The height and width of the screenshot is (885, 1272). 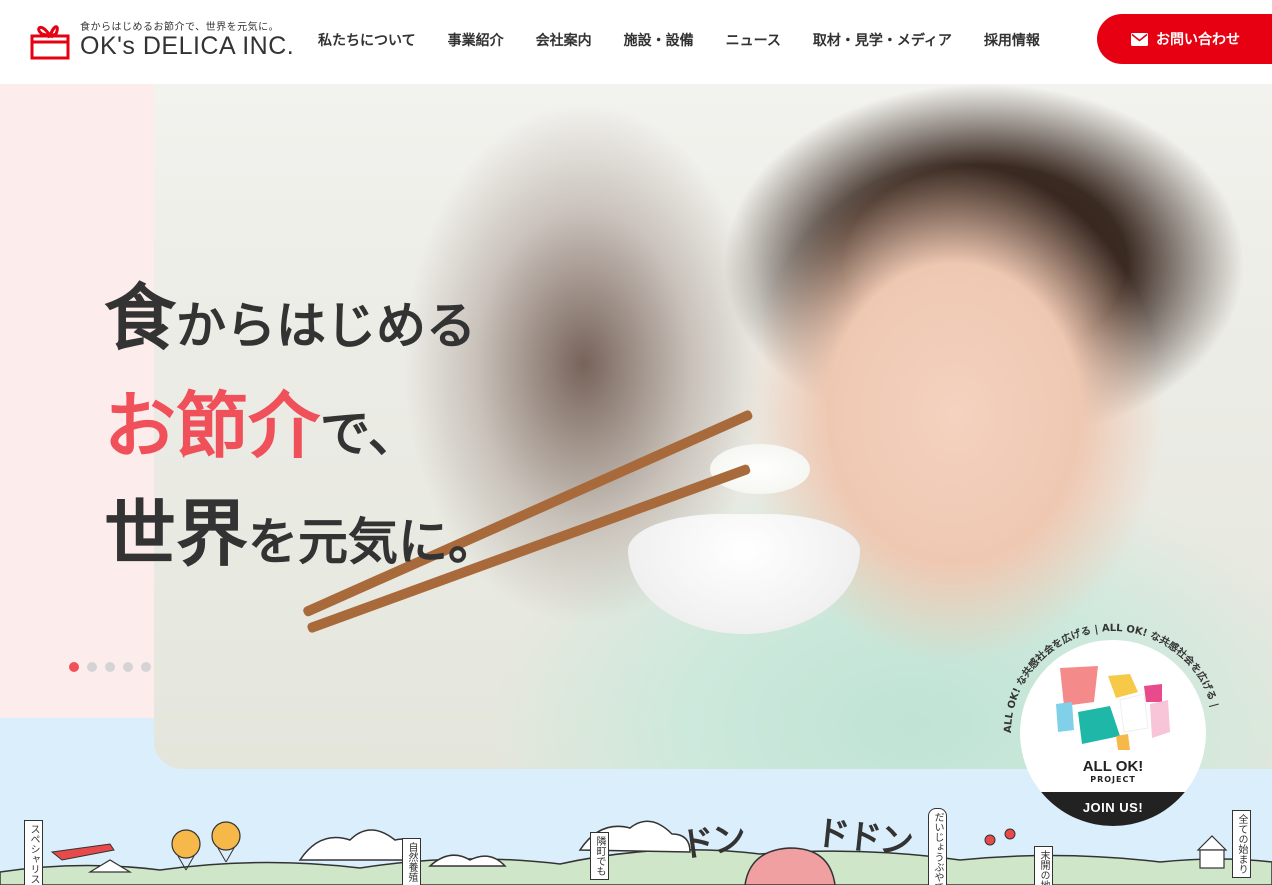 What do you see at coordinates (1113, 779) in the screenshot?
I see `badge-subtitle: PROJECT` at bounding box center [1113, 779].